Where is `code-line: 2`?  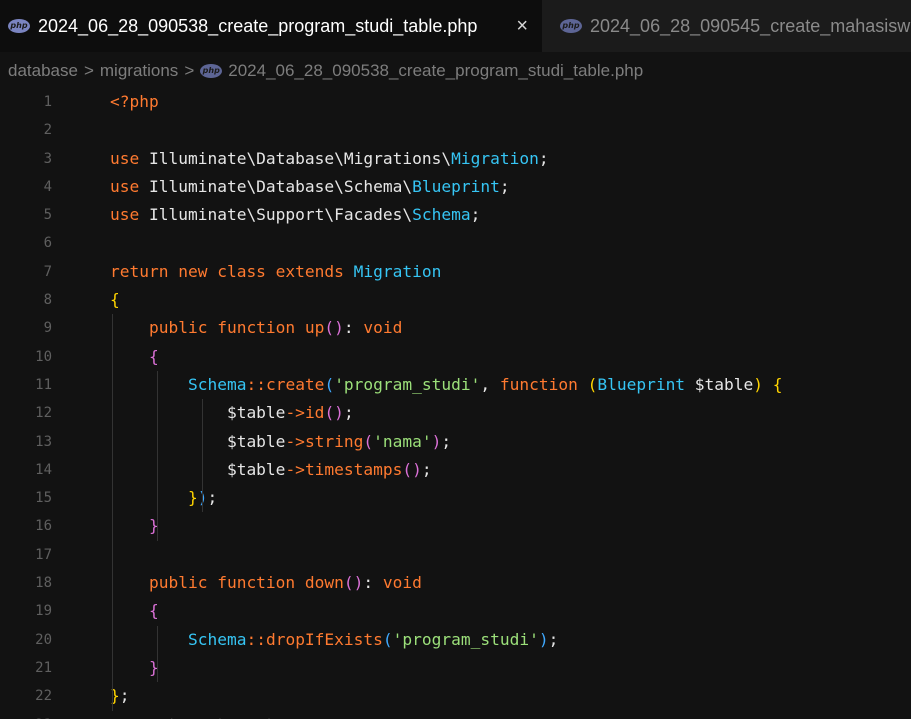
code-line: 2 is located at coordinates (455, 130).